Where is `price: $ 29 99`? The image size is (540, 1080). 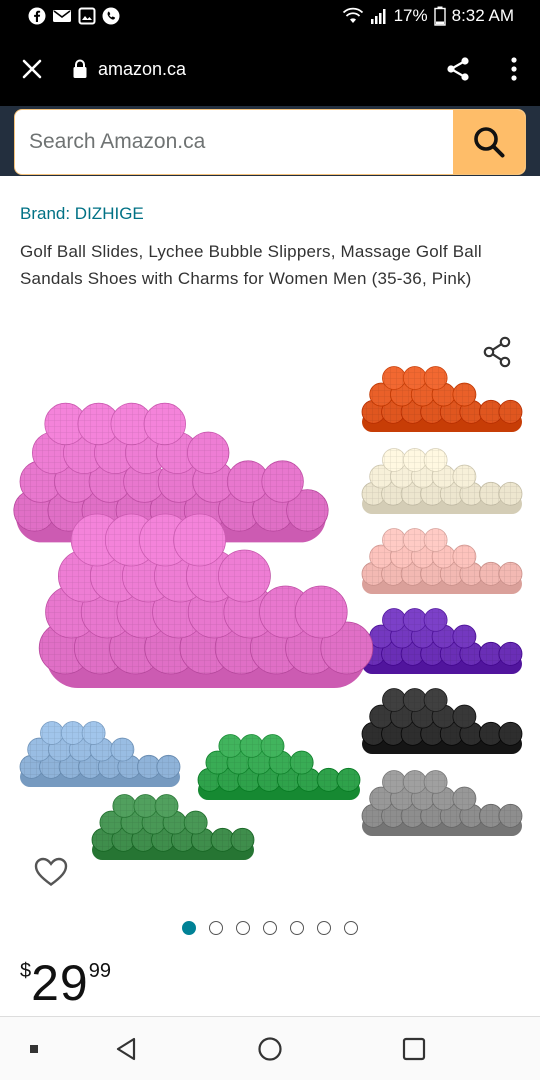
price: $ 29 99 is located at coordinates (65, 983).